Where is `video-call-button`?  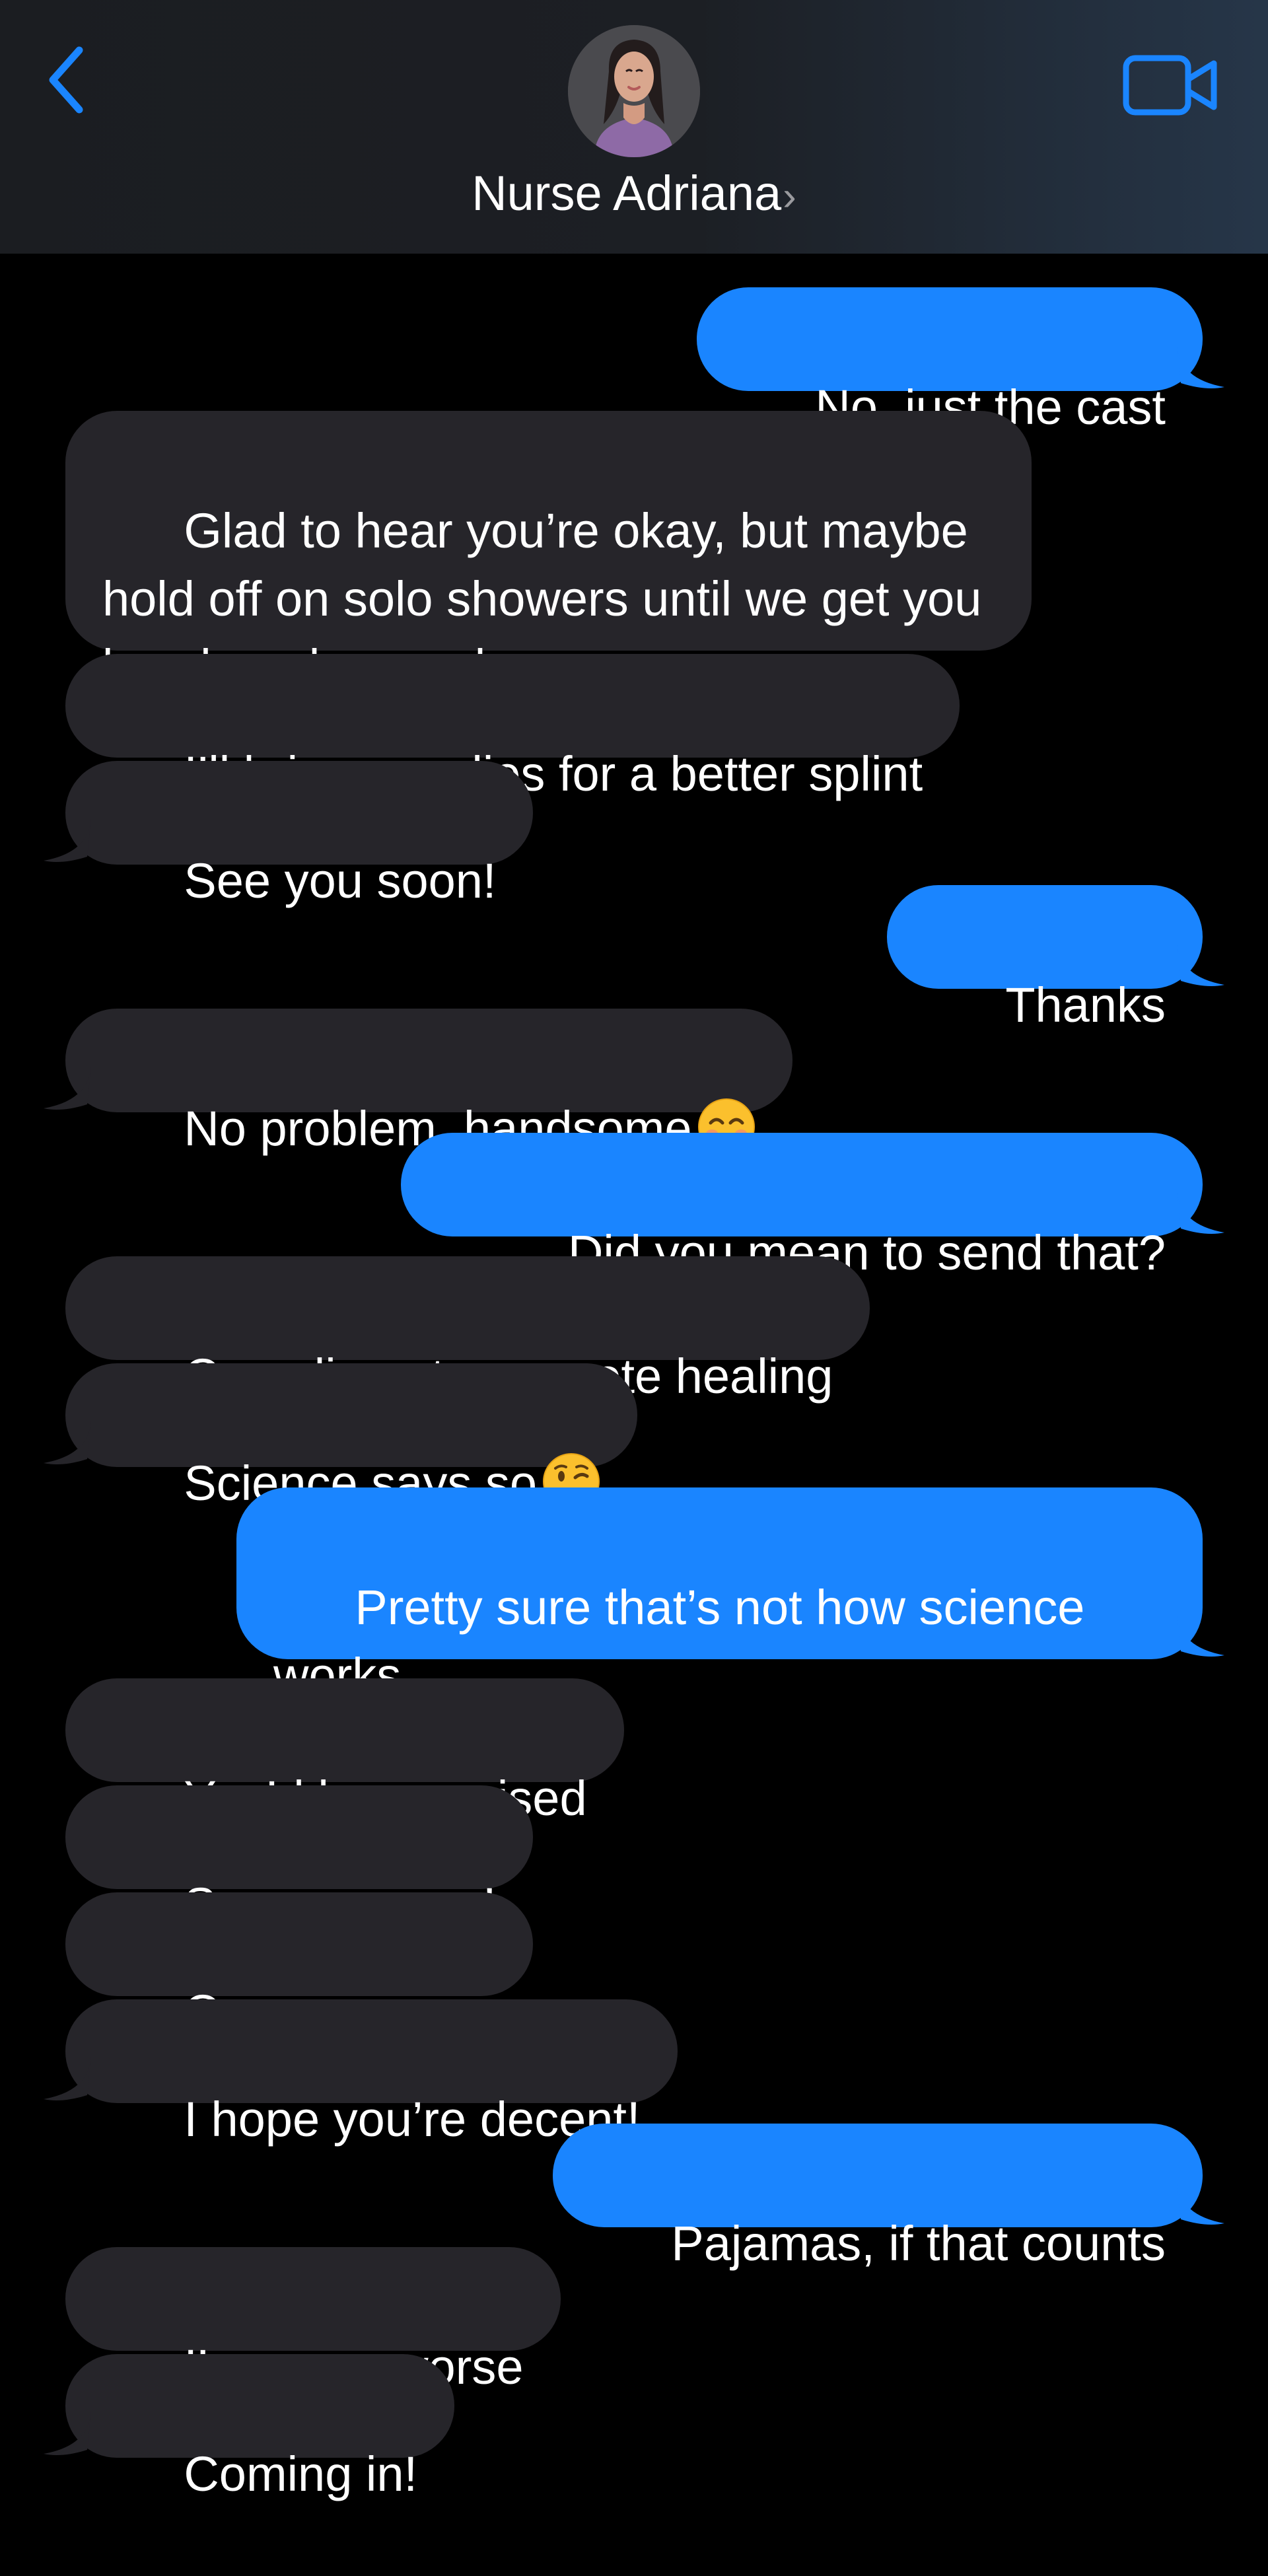 video-call-button is located at coordinates (1170, 85).